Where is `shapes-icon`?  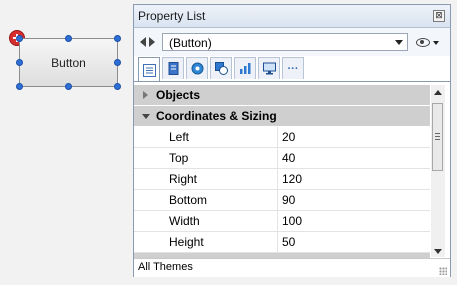 shapes-icon is located at coordinates (221, 68).